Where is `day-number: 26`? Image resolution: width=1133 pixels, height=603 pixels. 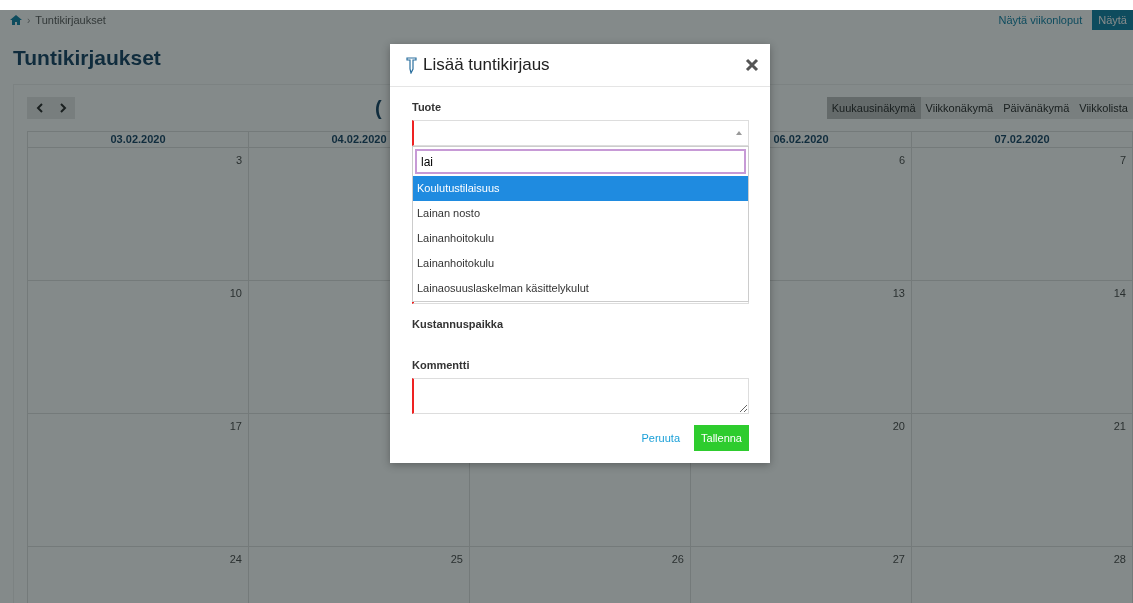
day-number: 26 is located at coordinates (677, 560).